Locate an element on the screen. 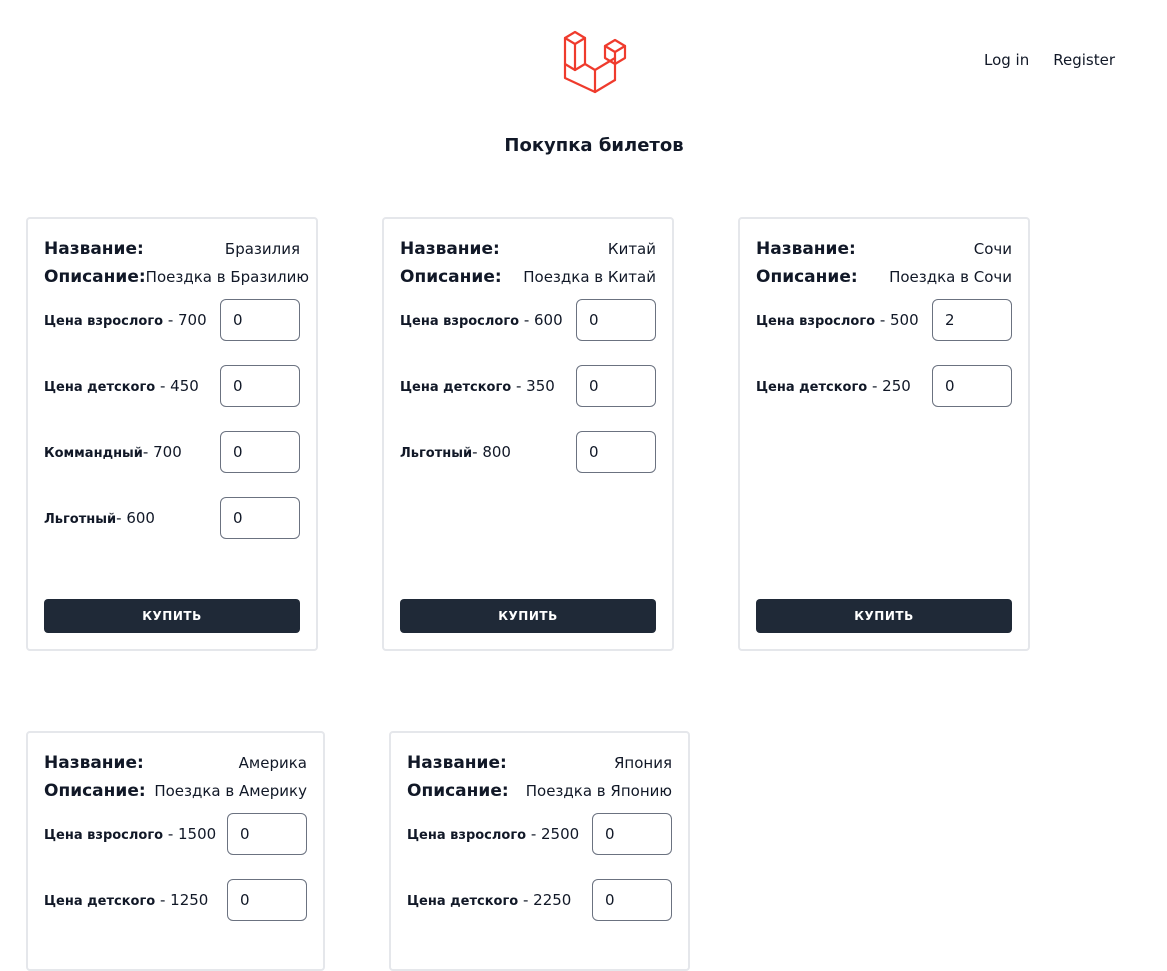  tour-name-row: Название: Китай is located at coordinates (528, 249).